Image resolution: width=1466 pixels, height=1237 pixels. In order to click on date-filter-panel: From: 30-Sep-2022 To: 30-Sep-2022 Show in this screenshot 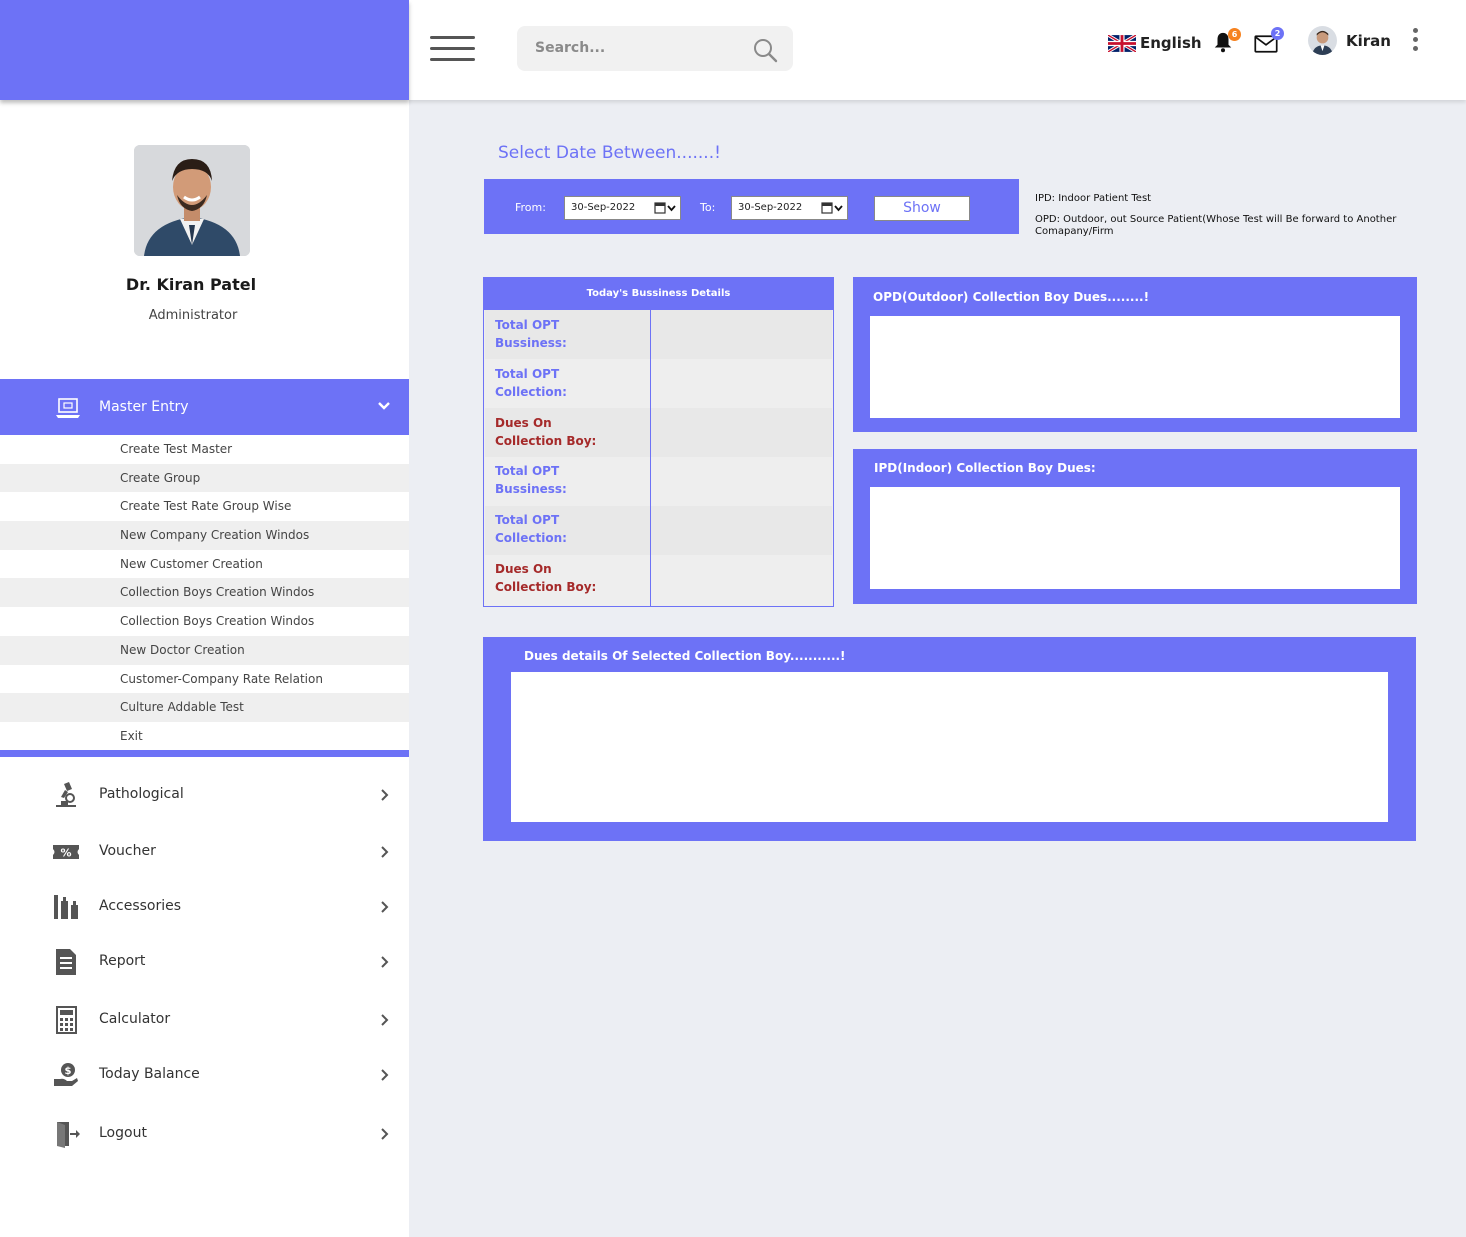, I will do `click(751, 206)`.